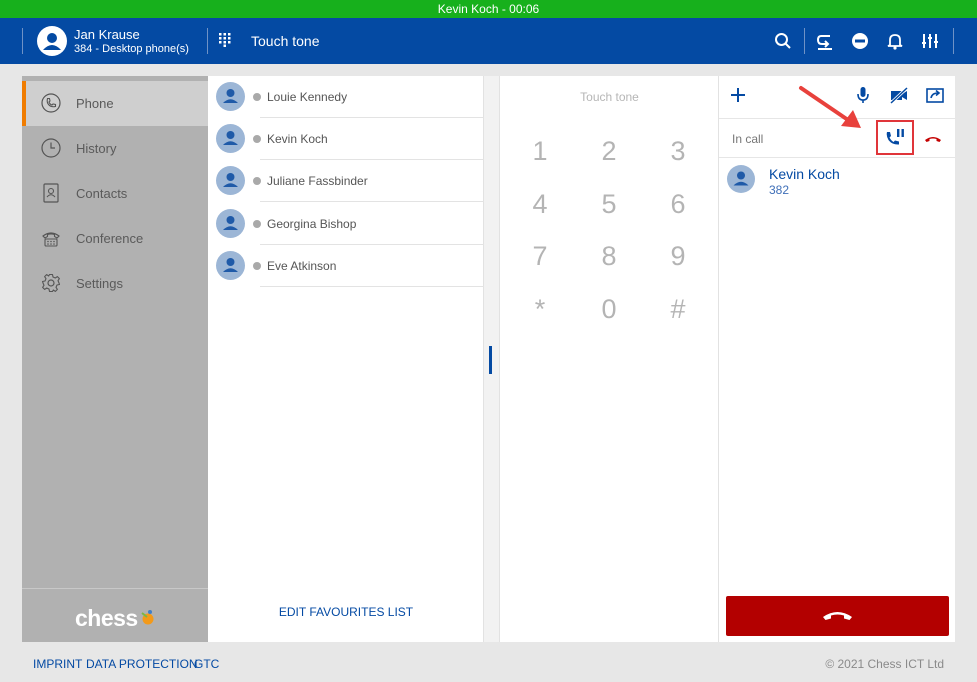 Image resolution: width=977 pixels, height=682 pixels. I want to click on logo-area: chess, so click(115, 615).